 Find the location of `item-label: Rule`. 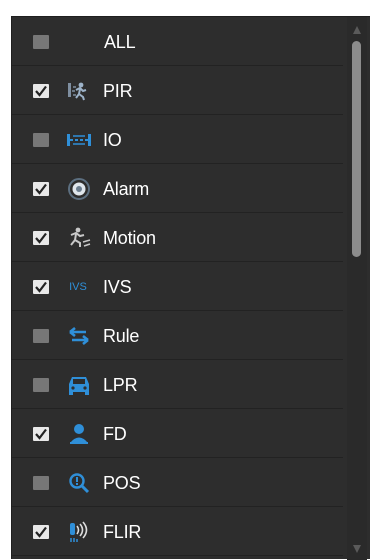

item-label: Rule is located at coordinates (121, 336).